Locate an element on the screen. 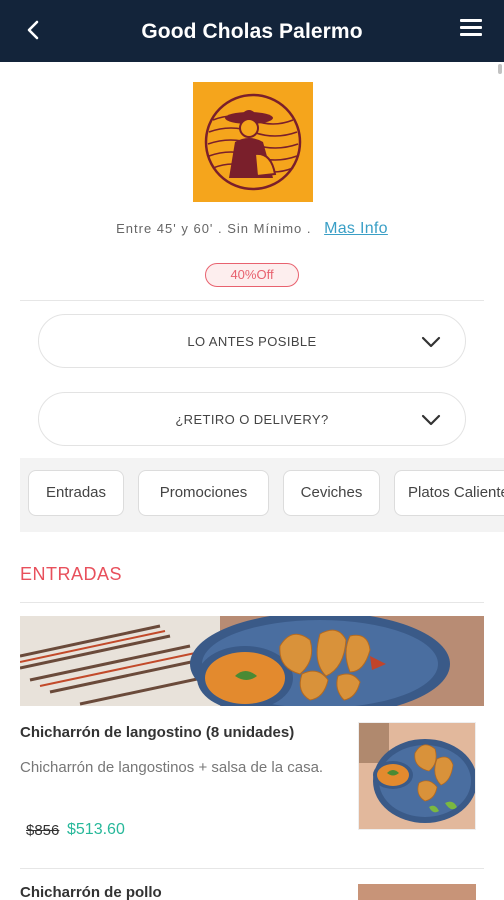  fulfillment-select: ¿RETIRO O DELIVERY? is located at coordinates (252, 419).